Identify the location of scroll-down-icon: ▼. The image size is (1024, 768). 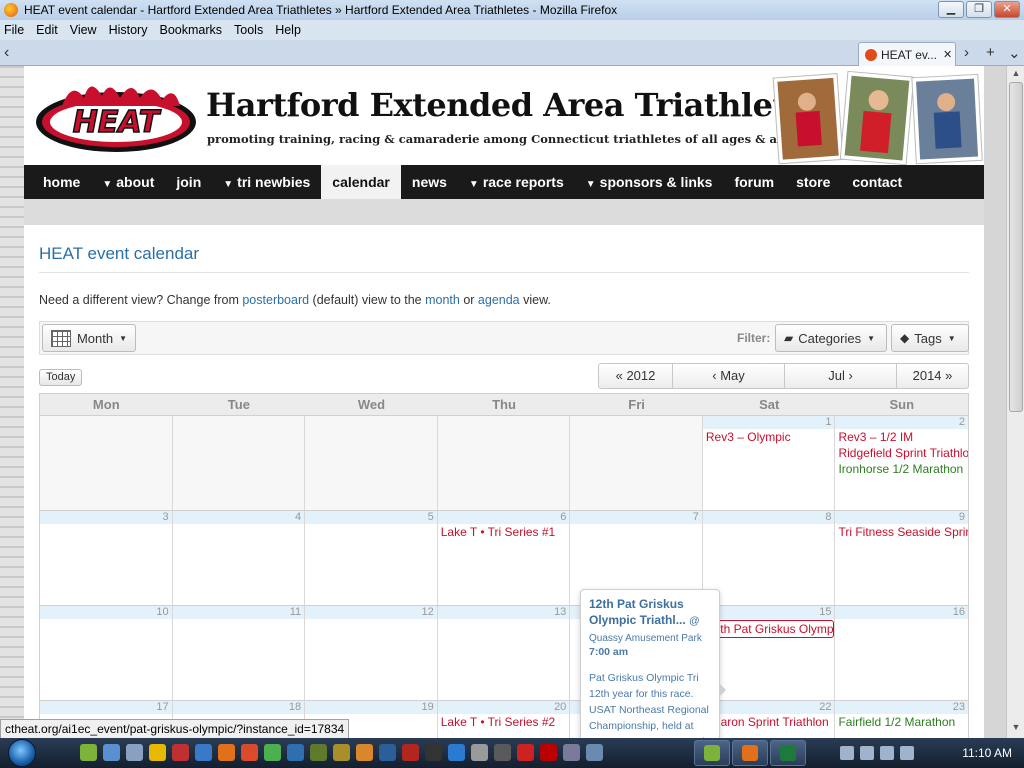
(1016, 729).